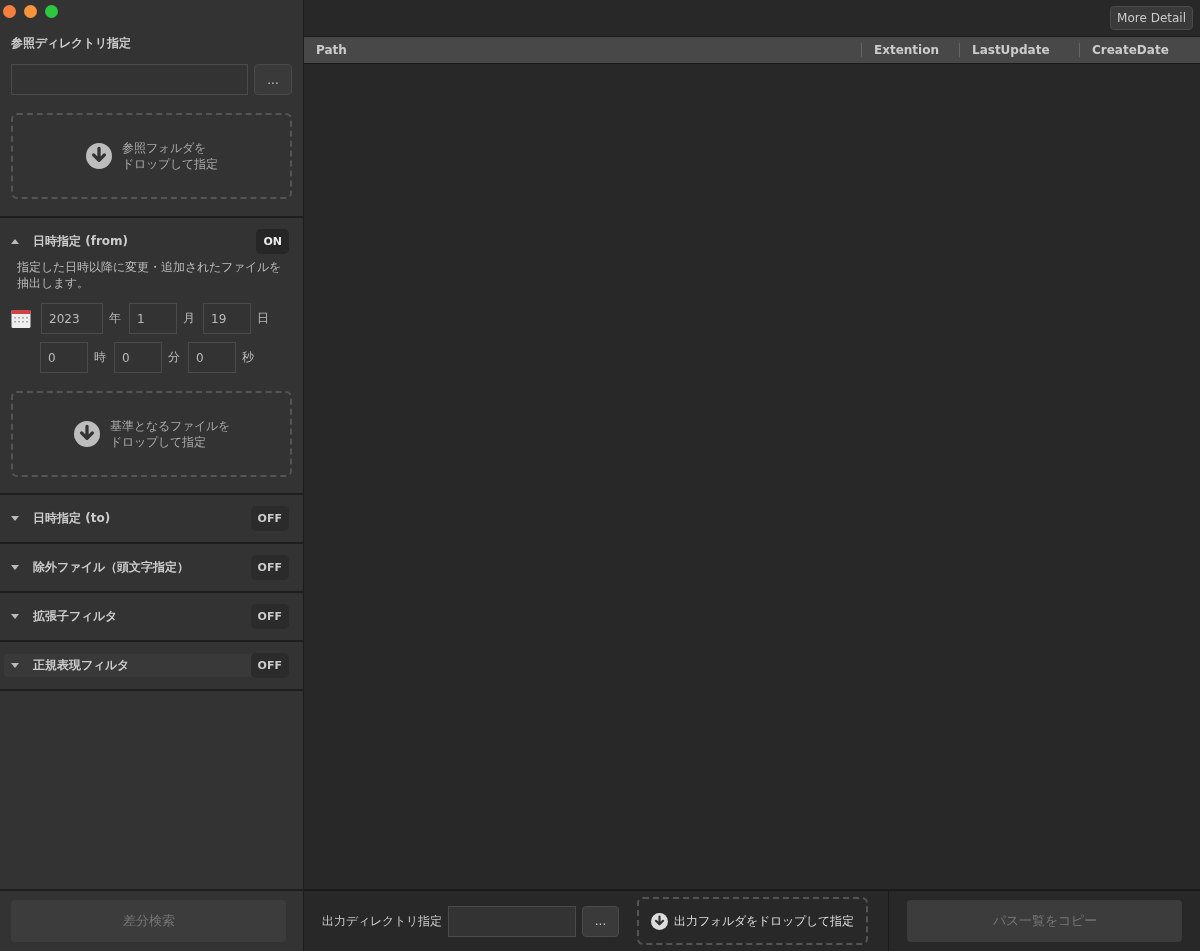 The image size is (1200, 951). What do you see at coordinates (174, 357) in the screenshot?
I see `unit-label: 分` at bounding box center [174, 357].